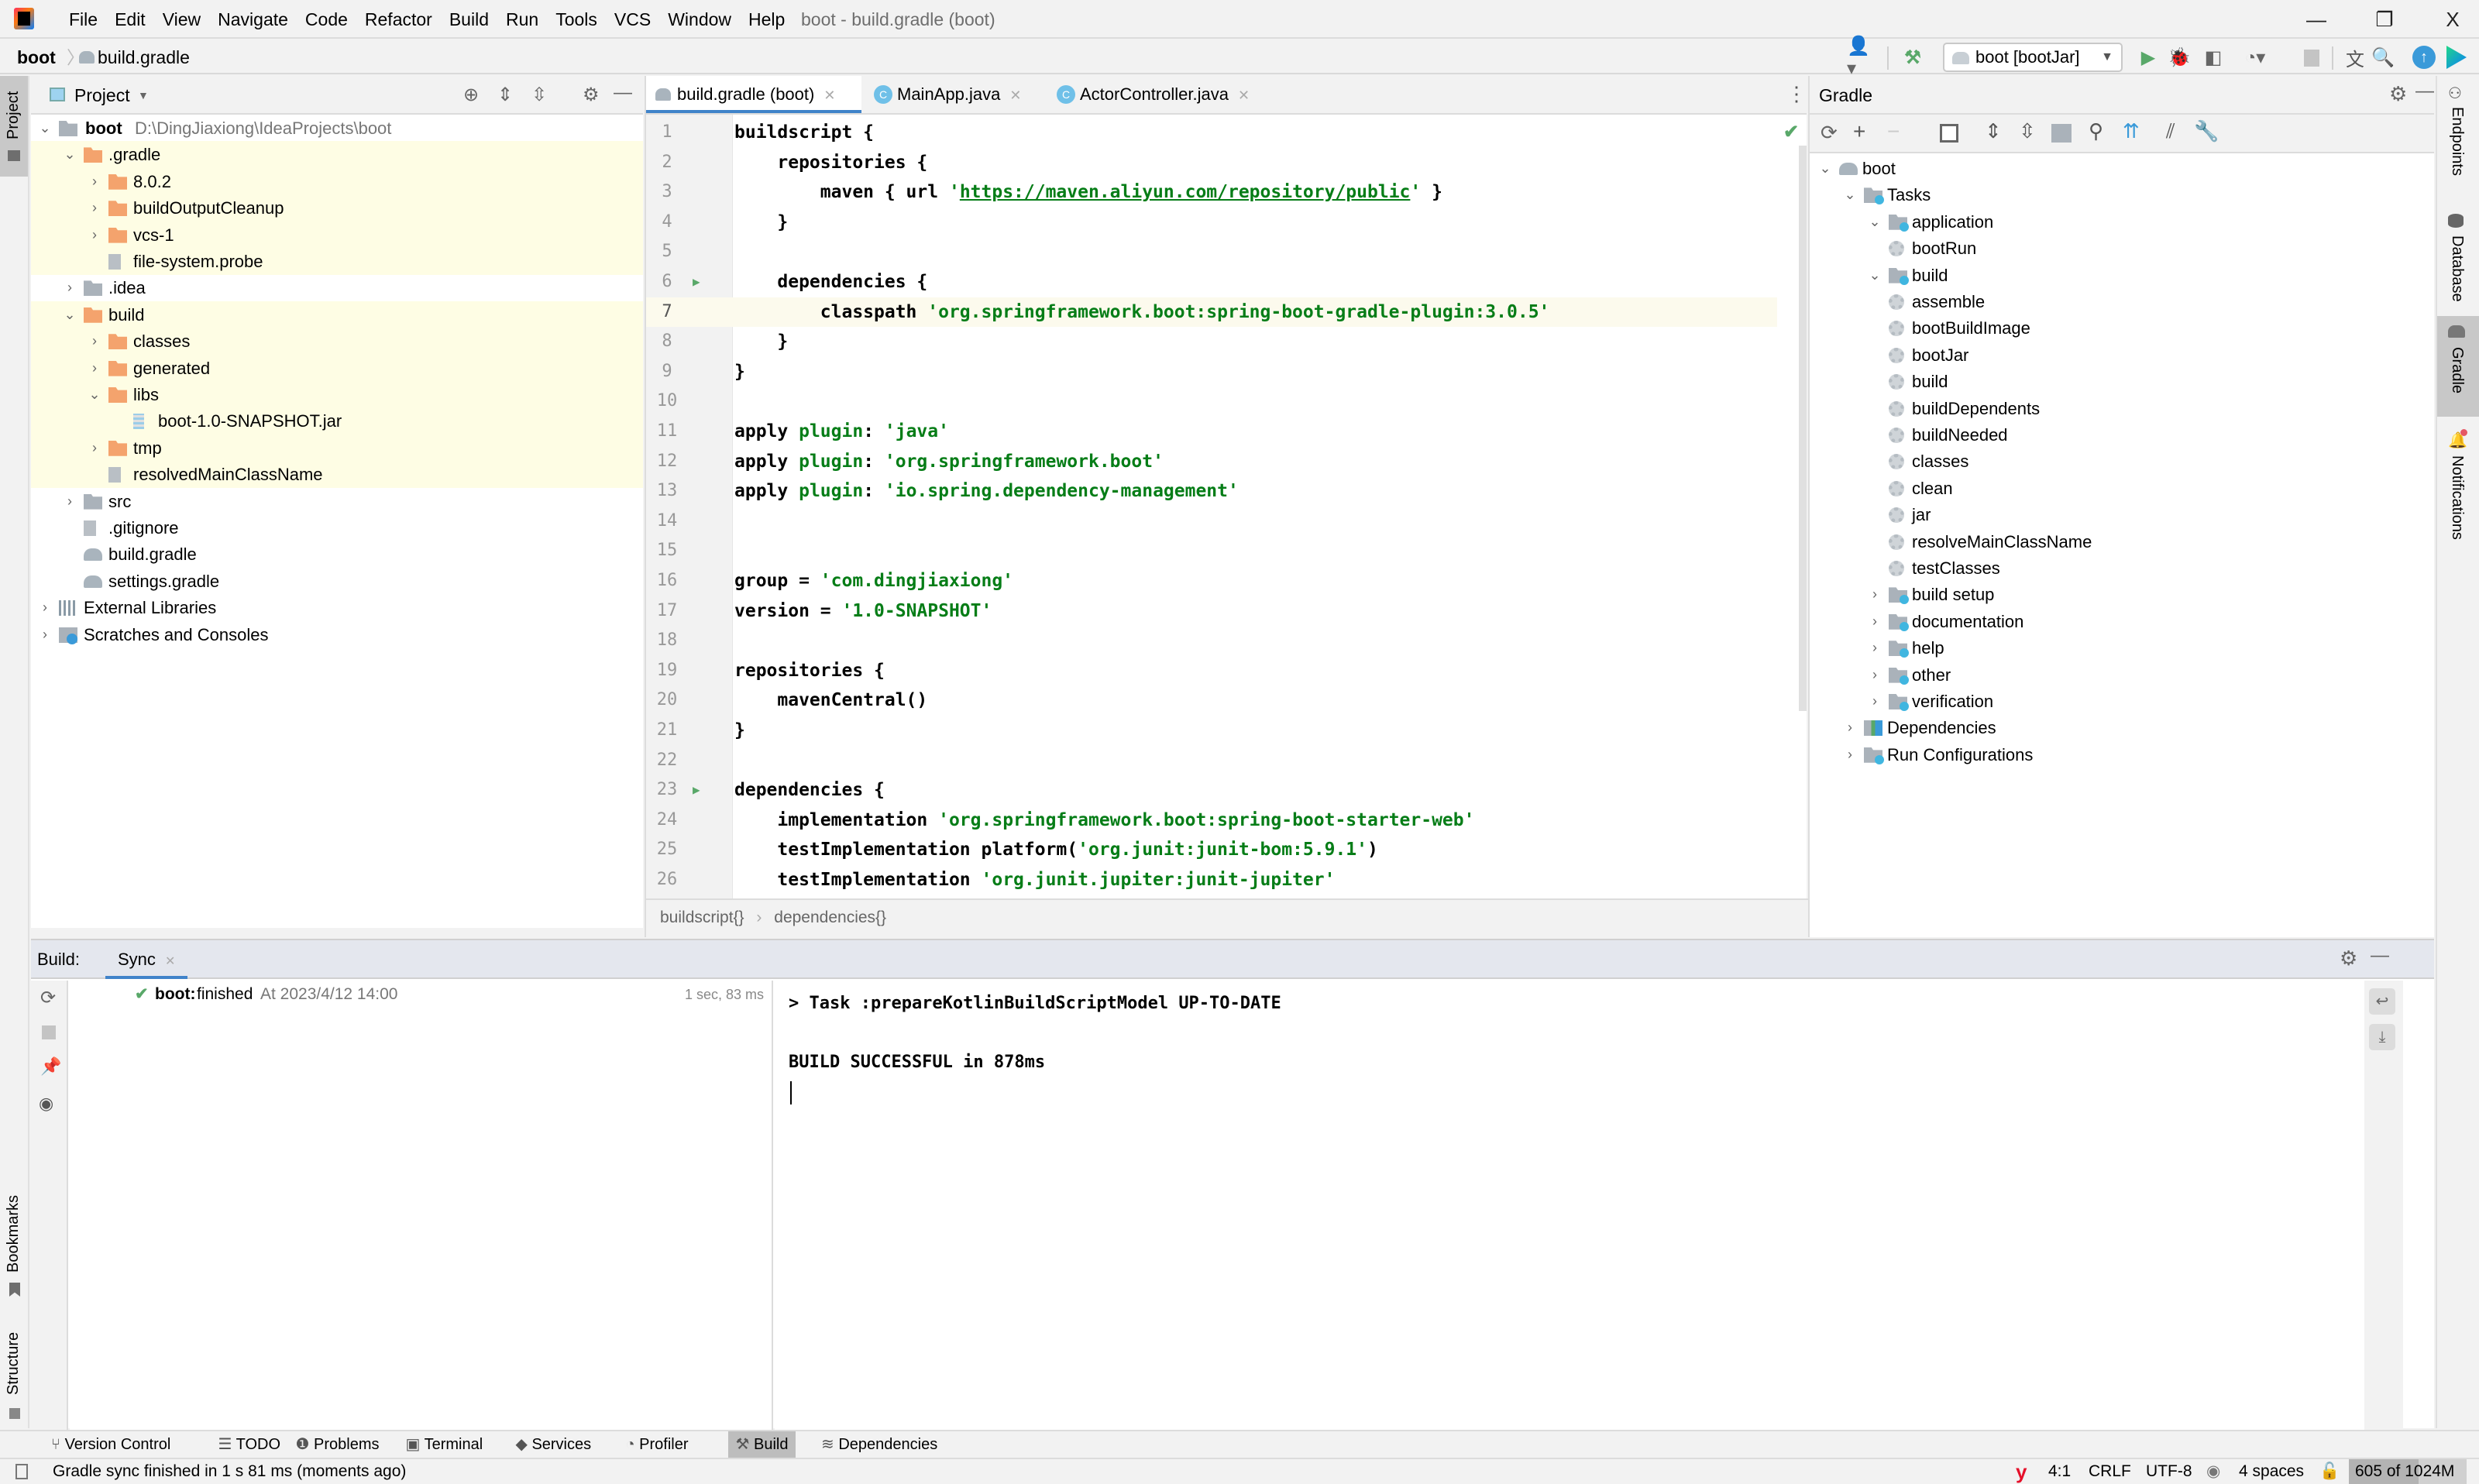 The width and height of the screenshot is (2479, 1484). I want to click on group-modules-icon, so click(2061, 133).